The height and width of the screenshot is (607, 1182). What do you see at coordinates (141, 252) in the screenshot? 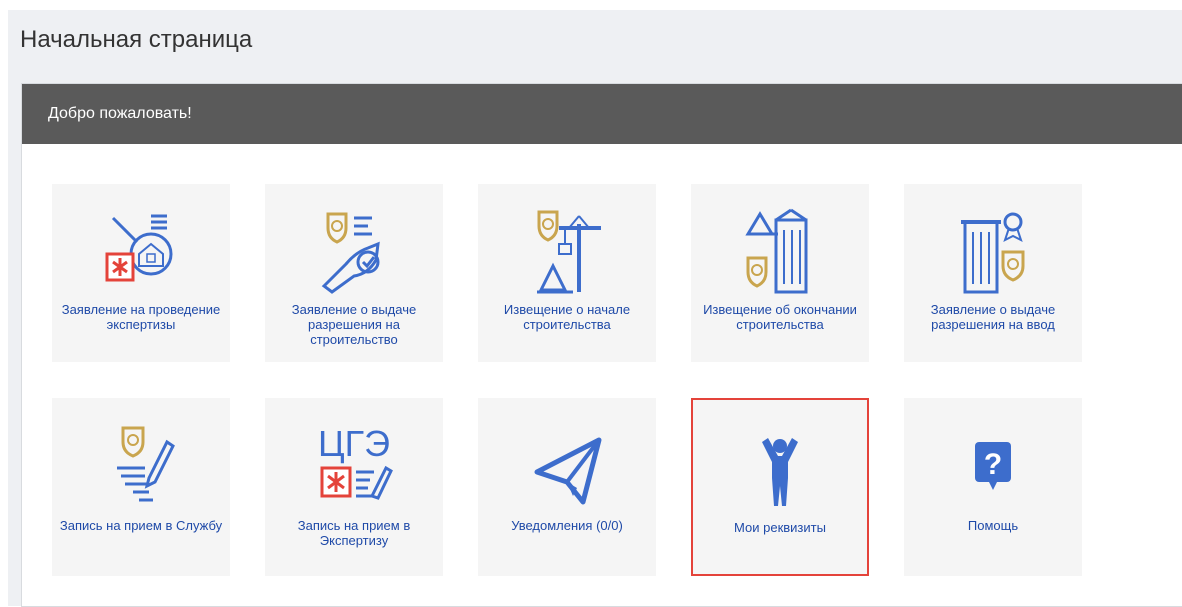
I see `expertise-application-icon` at bounding box center [141, 252].